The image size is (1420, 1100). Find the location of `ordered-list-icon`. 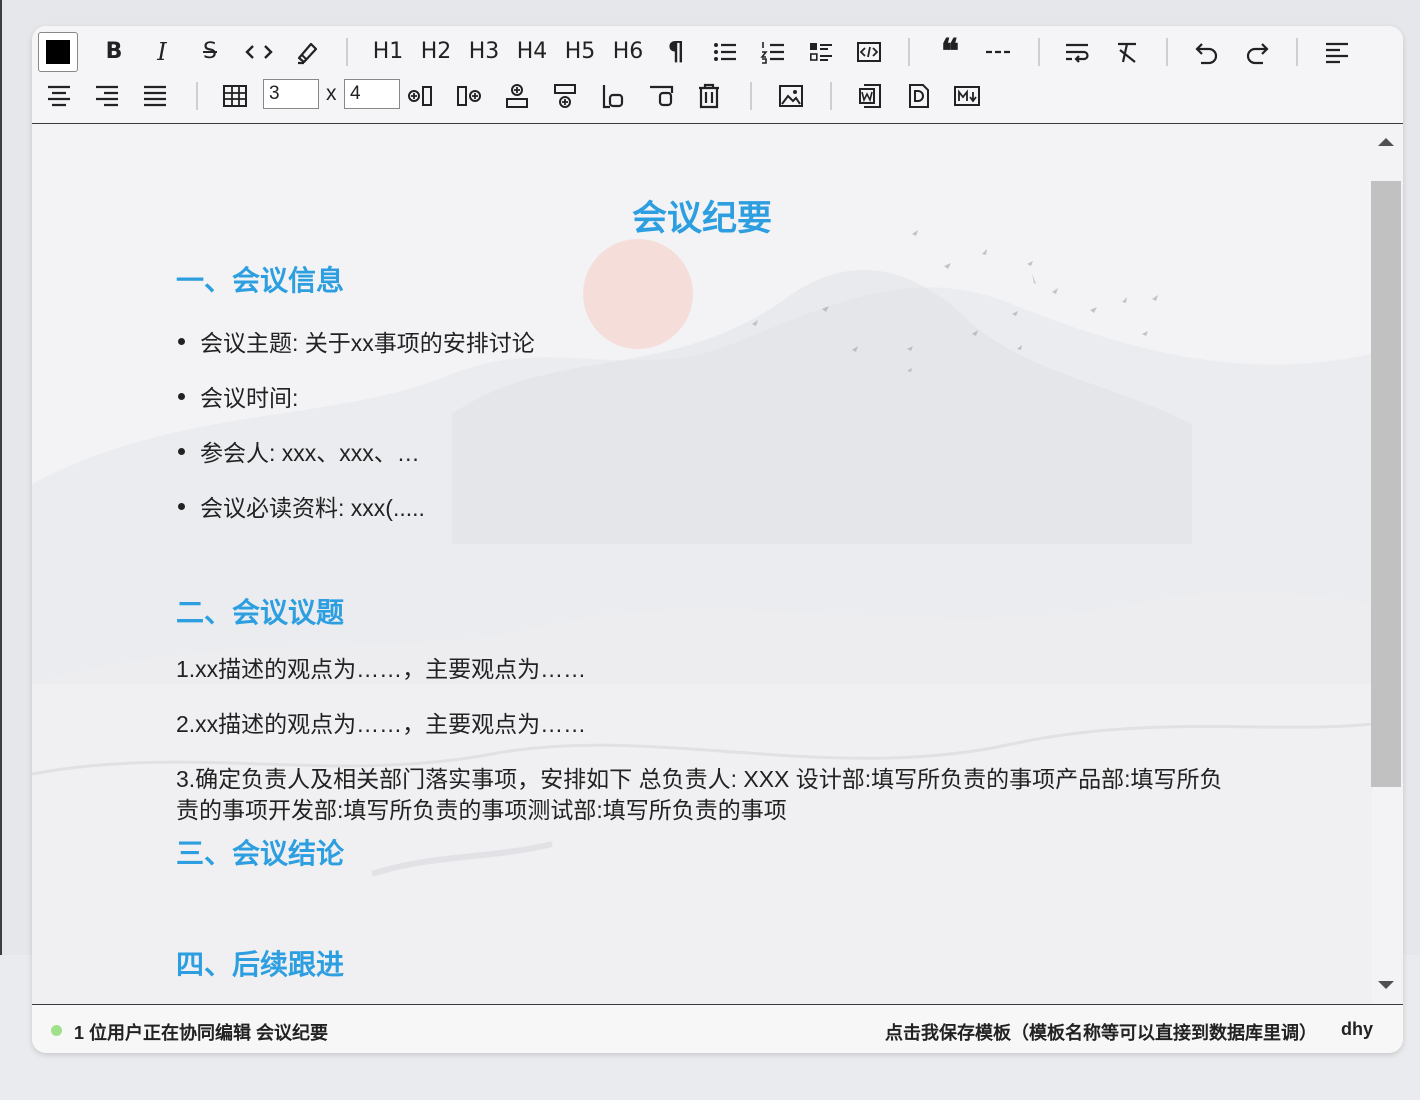

ordered-list-icon is located at coordinates (772, 53).